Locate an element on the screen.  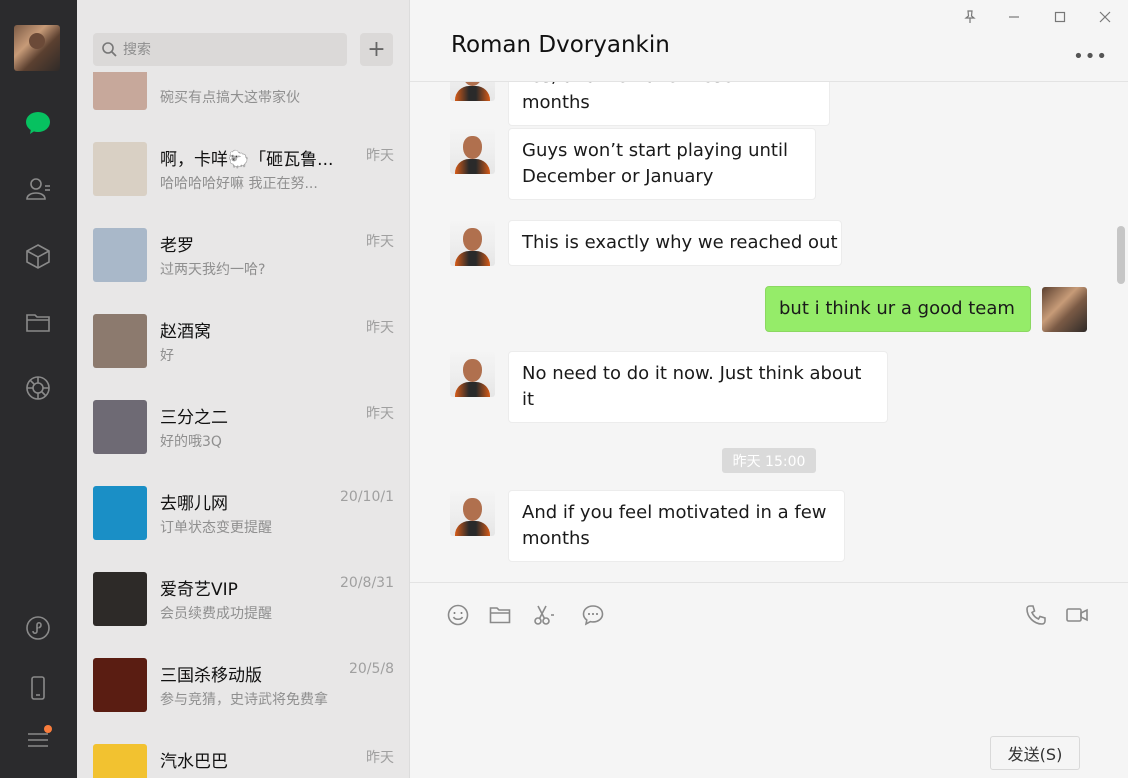
conversation-preview: 会员续费成功提醒 is located at coordinates (216, 614).